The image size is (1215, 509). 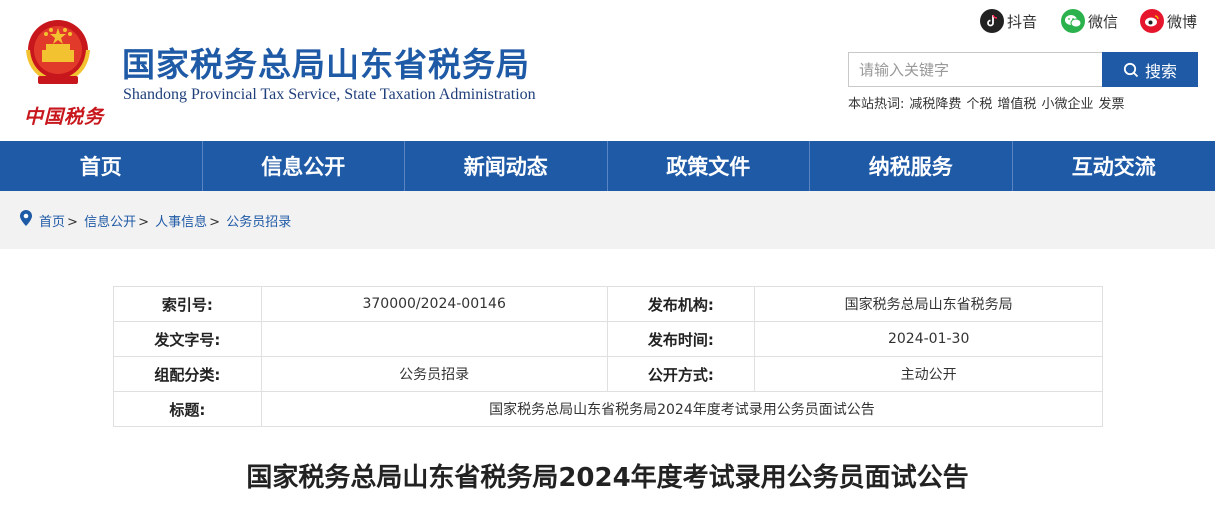 What do you see at coordinates (709, 166) in the screenshot?
I see `nav-item-policy: 政策文件` at bounding box center [709, 166].